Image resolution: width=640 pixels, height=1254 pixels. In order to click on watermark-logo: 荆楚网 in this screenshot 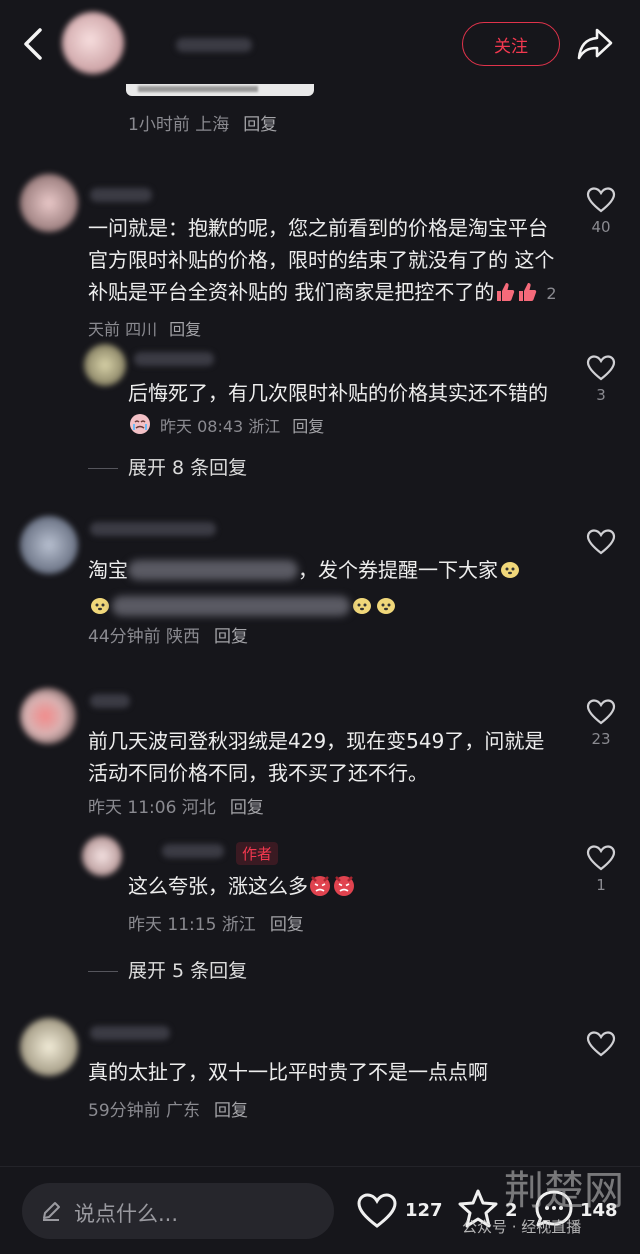, I will do `click(564, 1191)`.